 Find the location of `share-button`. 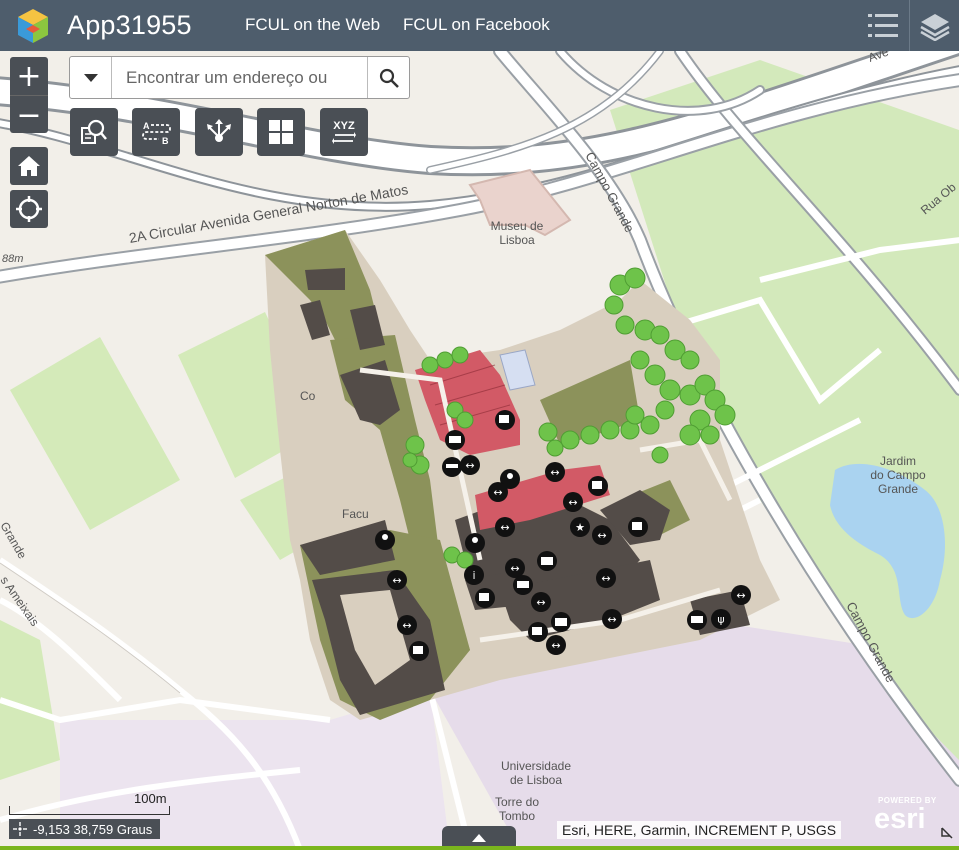

share-button is located at coordinates (219, 132).